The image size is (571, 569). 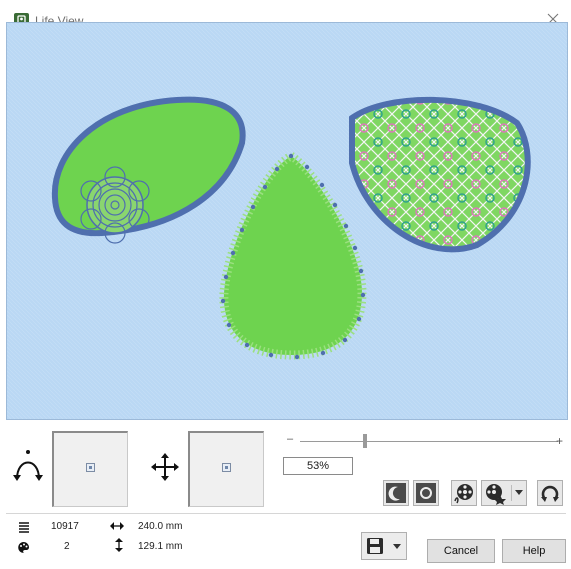 I want to click on stitch-player-button, so click(x=464, y=493).